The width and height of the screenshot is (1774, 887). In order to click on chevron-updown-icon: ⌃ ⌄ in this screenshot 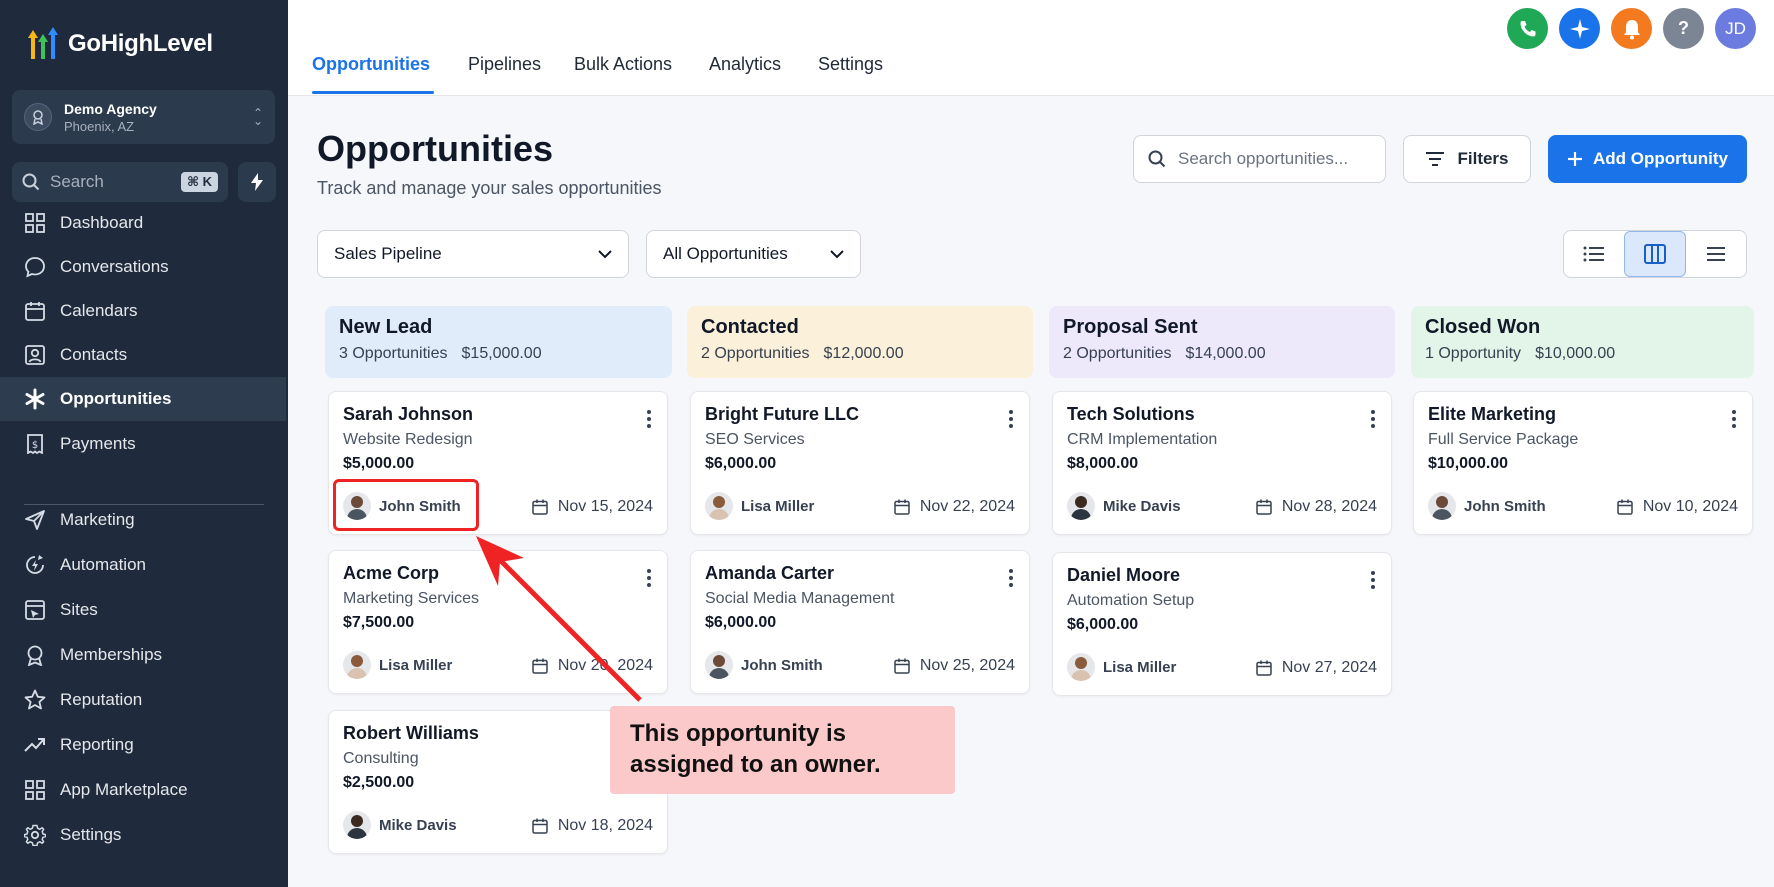, I will do `click(257, 117)`.